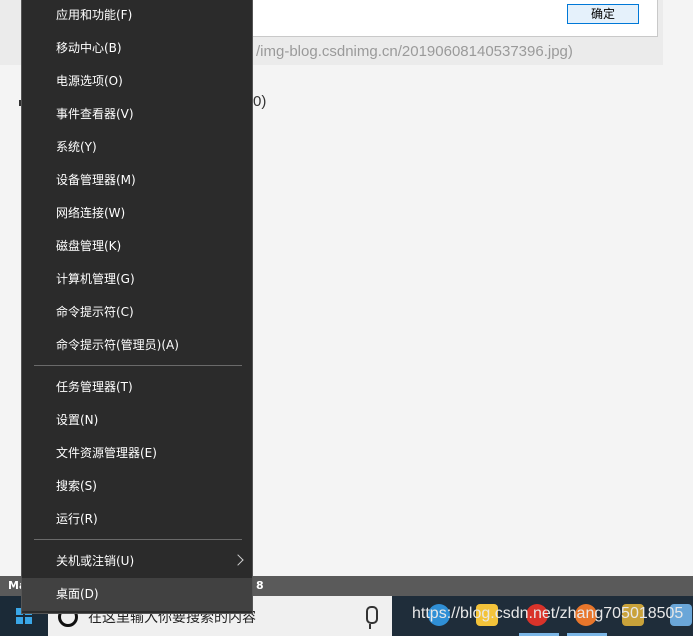 The height and width of the screenshot is (636, 693). Describe the element at coordinates (137, 387) in the screenshot. I see `menu-item-task-manager: 任务管理器(T)` at that location.